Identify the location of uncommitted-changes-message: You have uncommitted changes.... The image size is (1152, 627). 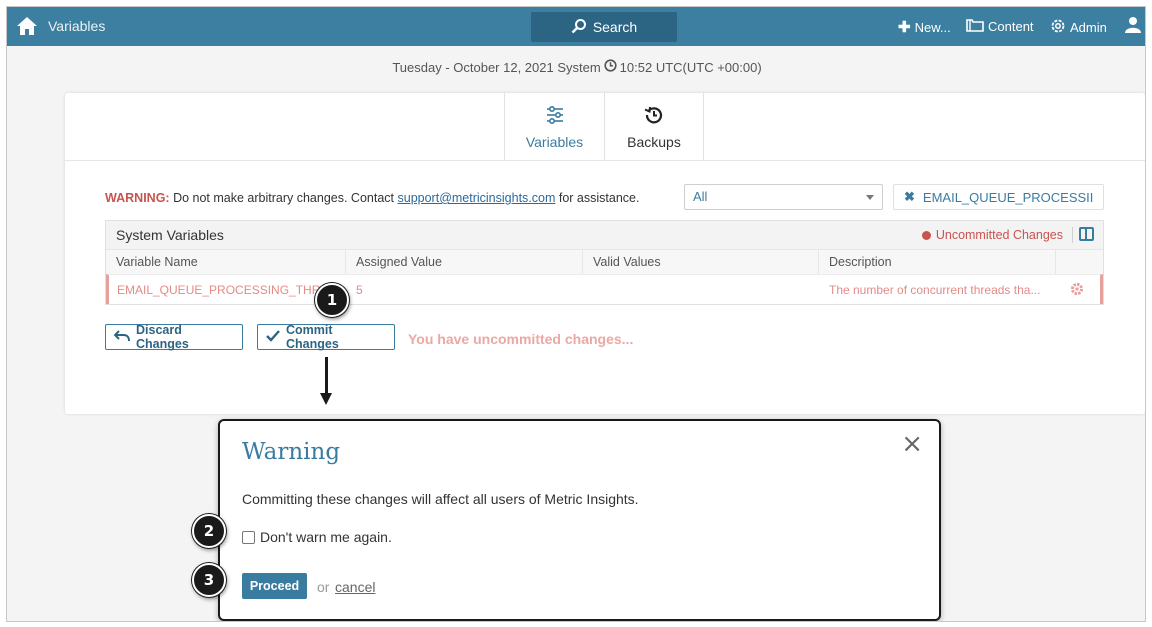
(521, 339).